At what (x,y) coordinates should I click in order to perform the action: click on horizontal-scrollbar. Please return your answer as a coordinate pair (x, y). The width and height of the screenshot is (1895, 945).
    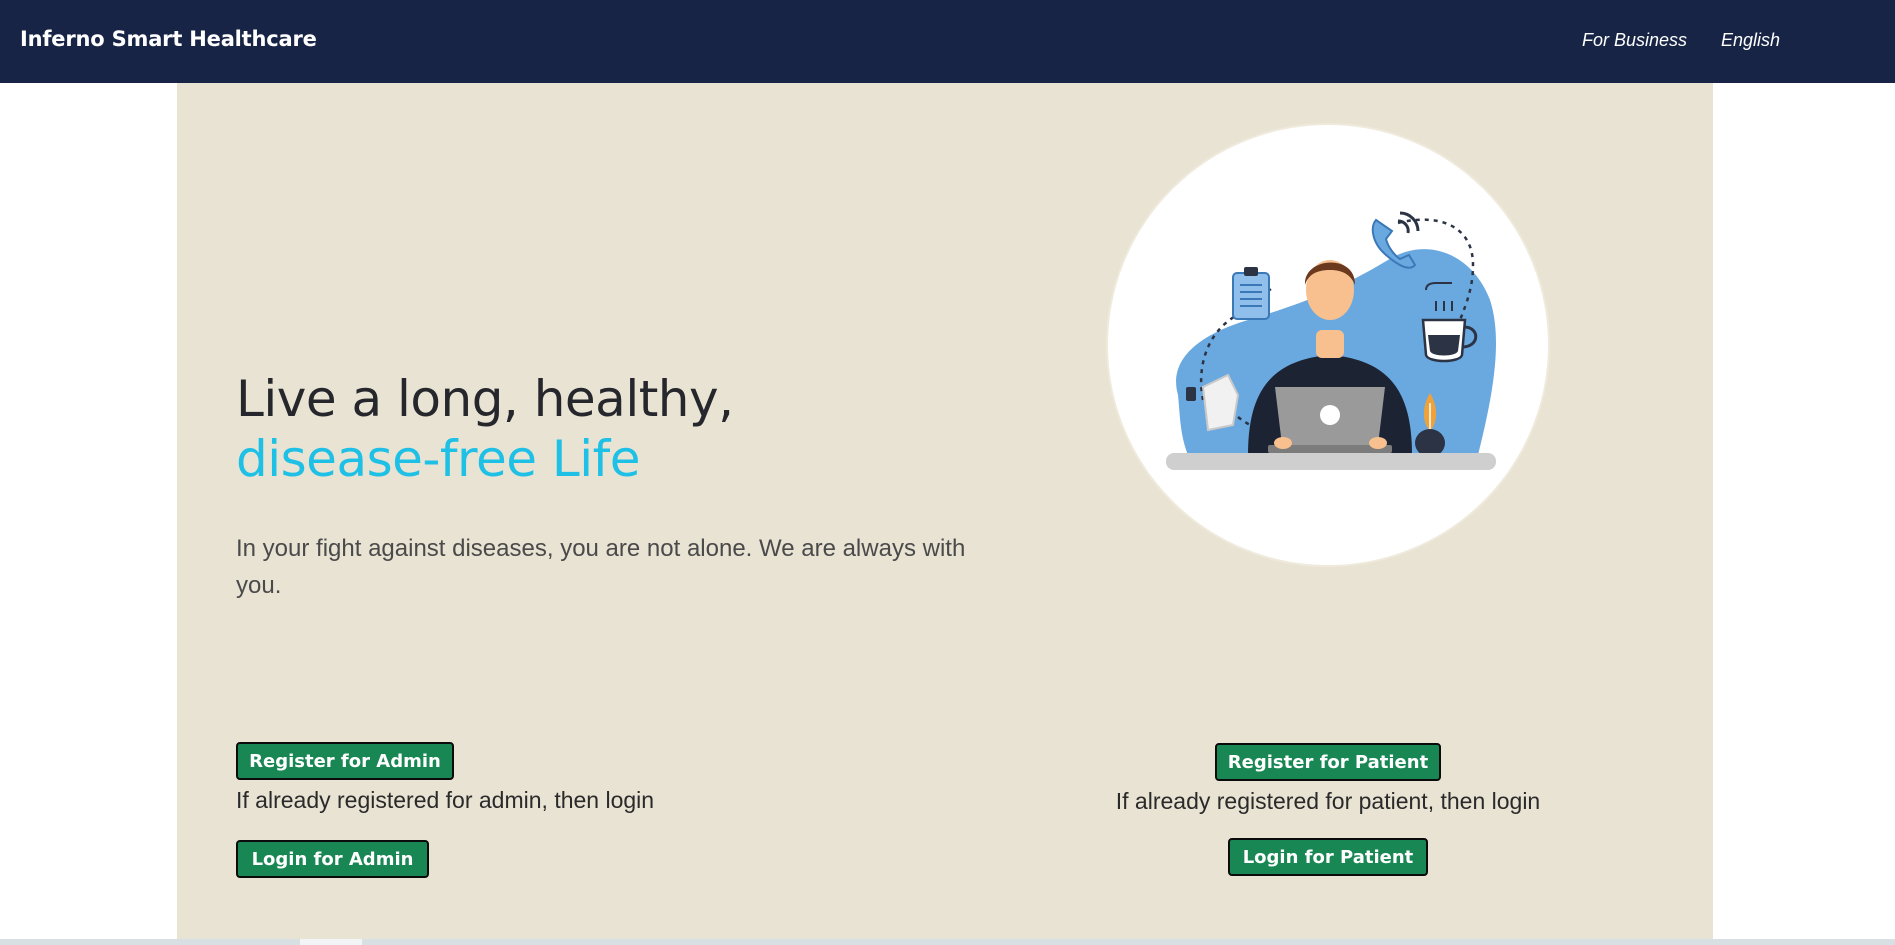
    Looking at the image, I should click on (947, 942).